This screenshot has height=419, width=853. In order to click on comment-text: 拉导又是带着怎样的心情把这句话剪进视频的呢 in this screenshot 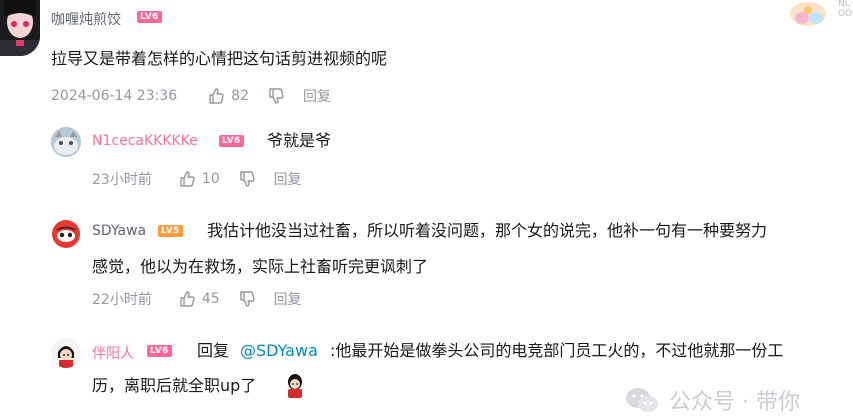, I will do `click(219, 58)`.